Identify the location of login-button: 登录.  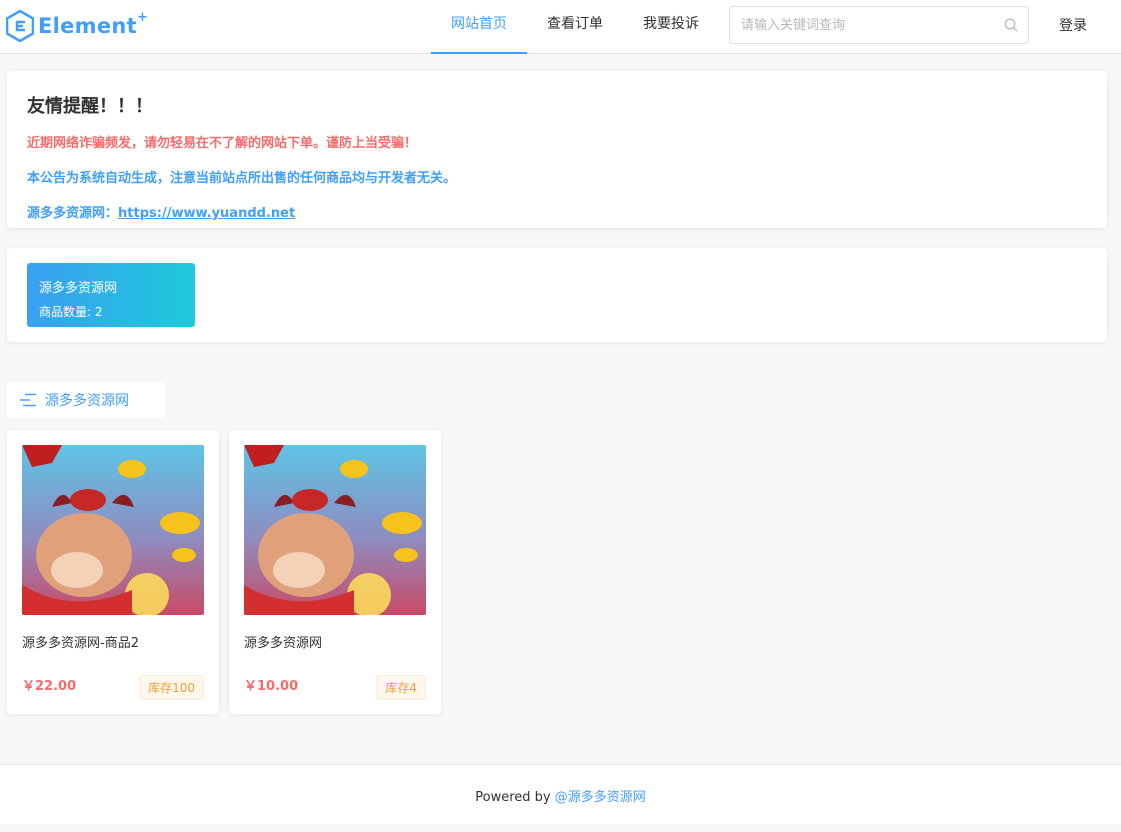
(1073, 25).